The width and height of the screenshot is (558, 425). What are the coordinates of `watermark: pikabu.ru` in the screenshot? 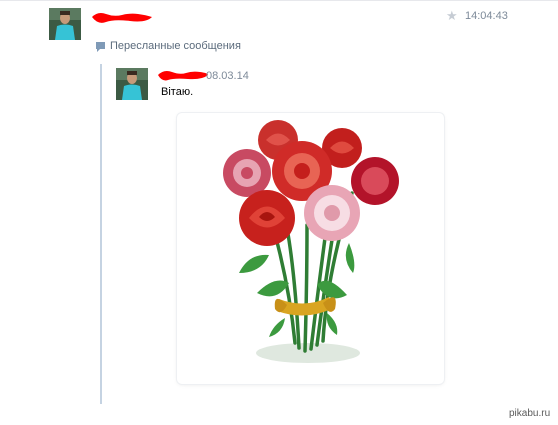 It's located at (530, 413).